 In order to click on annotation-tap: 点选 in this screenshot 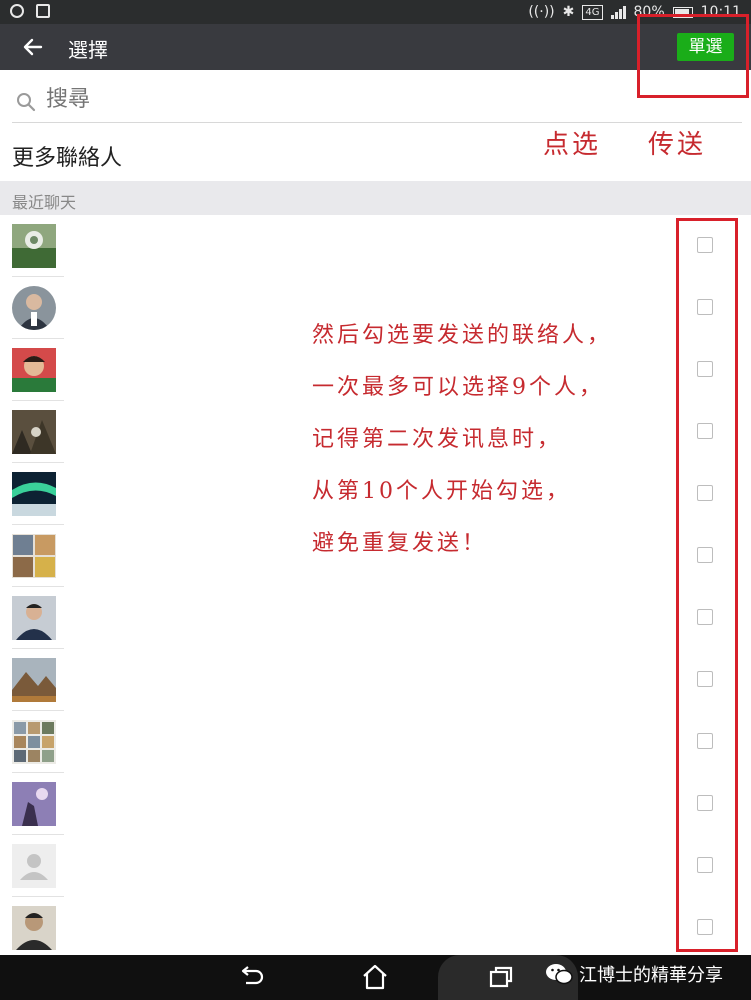, I will do `click(572, 145)`.